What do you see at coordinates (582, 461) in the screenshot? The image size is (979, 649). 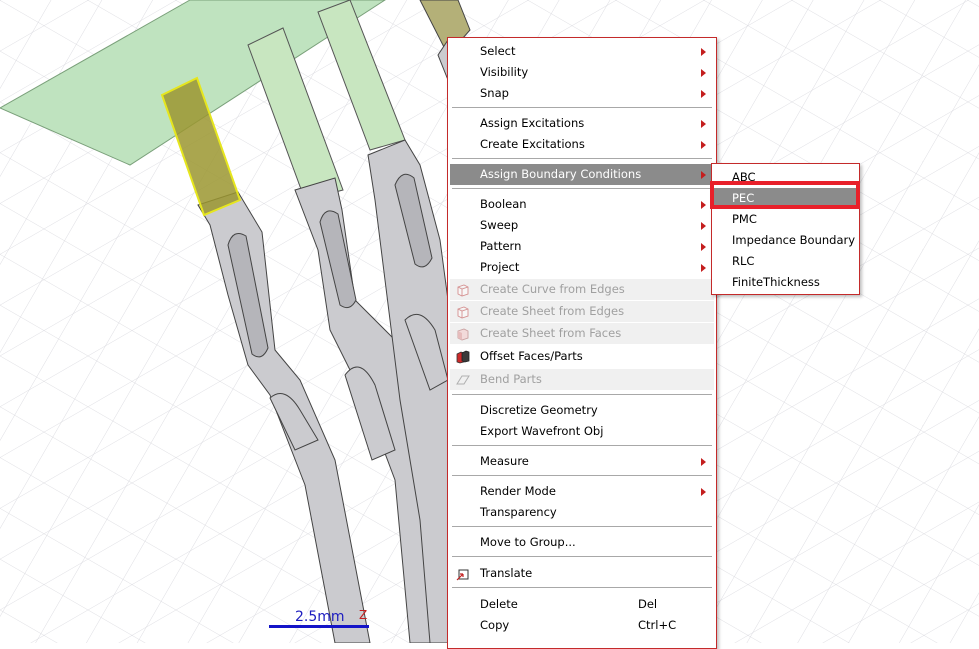 I see `menu-item-measure: Measure` at bounding box center [582, 461].